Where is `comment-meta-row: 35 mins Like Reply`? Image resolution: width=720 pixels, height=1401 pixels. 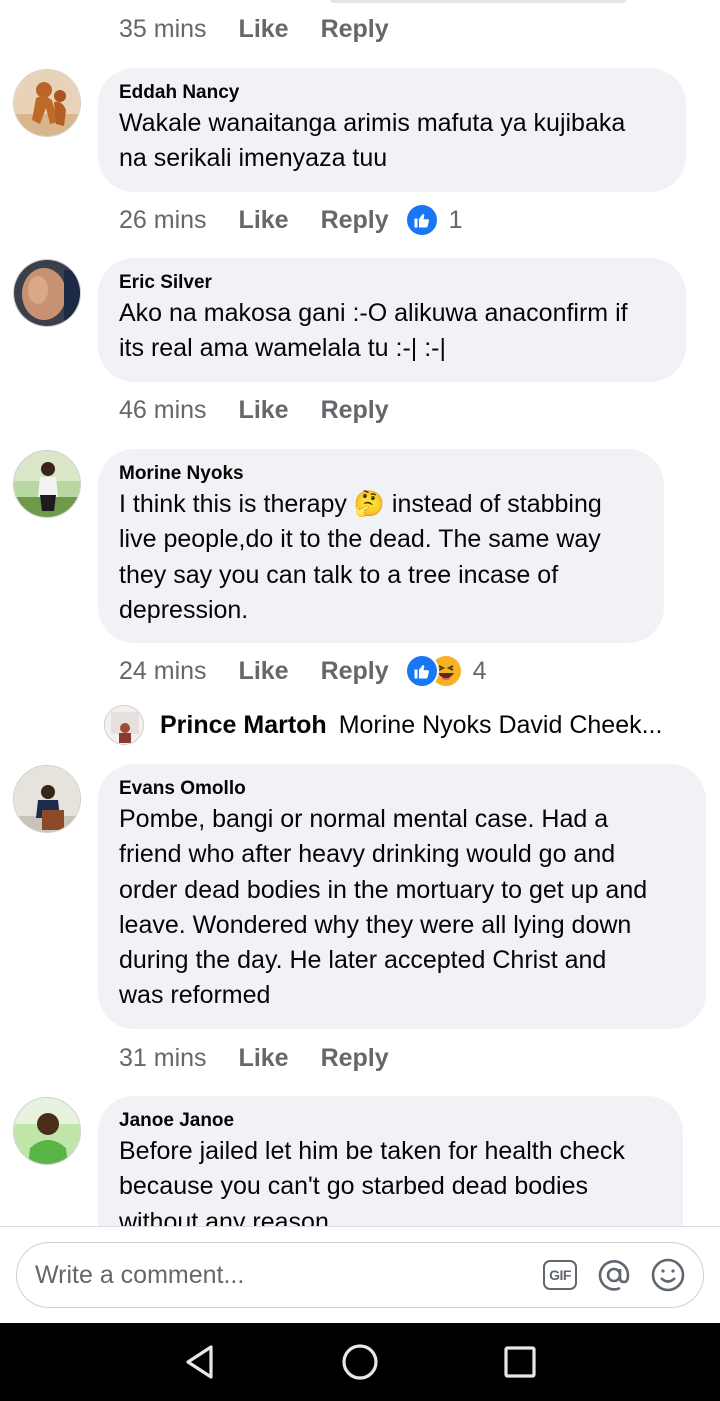 comment-meta-row: 35 mins Like Reply is located at coordinates (262, 29).